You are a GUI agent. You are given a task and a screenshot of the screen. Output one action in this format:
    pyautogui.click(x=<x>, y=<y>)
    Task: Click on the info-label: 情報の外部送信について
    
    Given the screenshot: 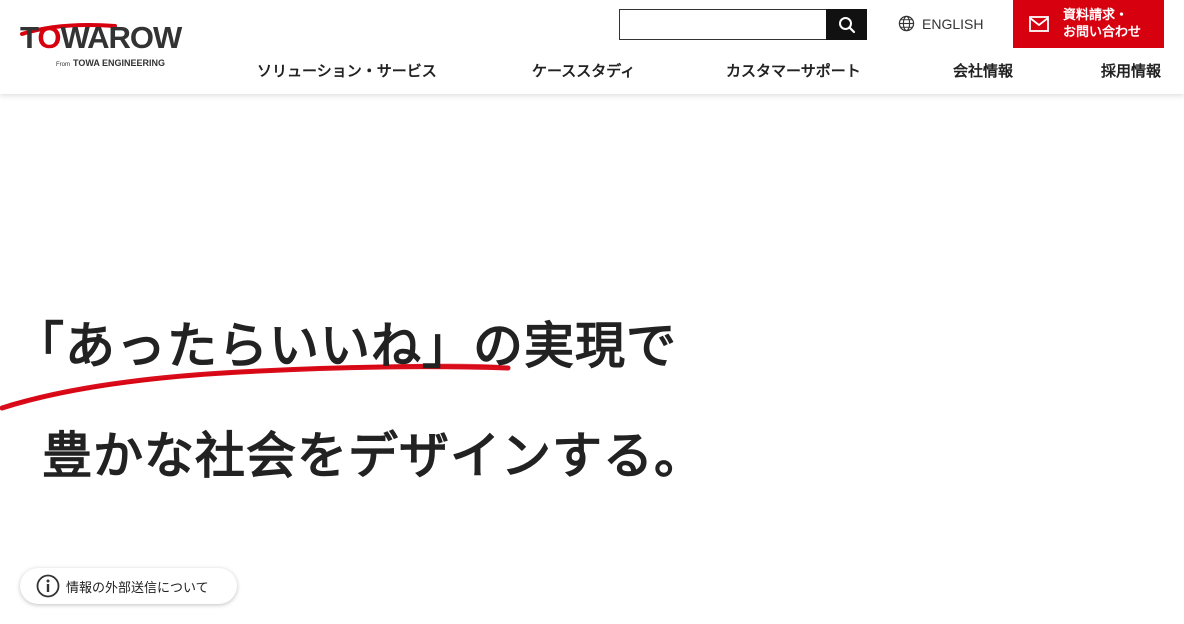 What is the action you would take?
    pyautogui.click(x=137, y=588)
    